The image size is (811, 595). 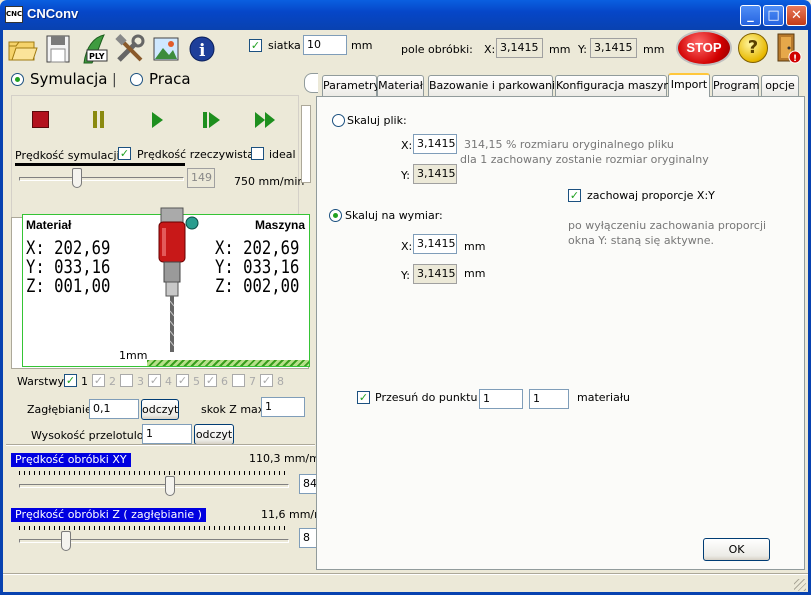 I want to click on simulation-label: Symulacja, so click(x=69, y=79).